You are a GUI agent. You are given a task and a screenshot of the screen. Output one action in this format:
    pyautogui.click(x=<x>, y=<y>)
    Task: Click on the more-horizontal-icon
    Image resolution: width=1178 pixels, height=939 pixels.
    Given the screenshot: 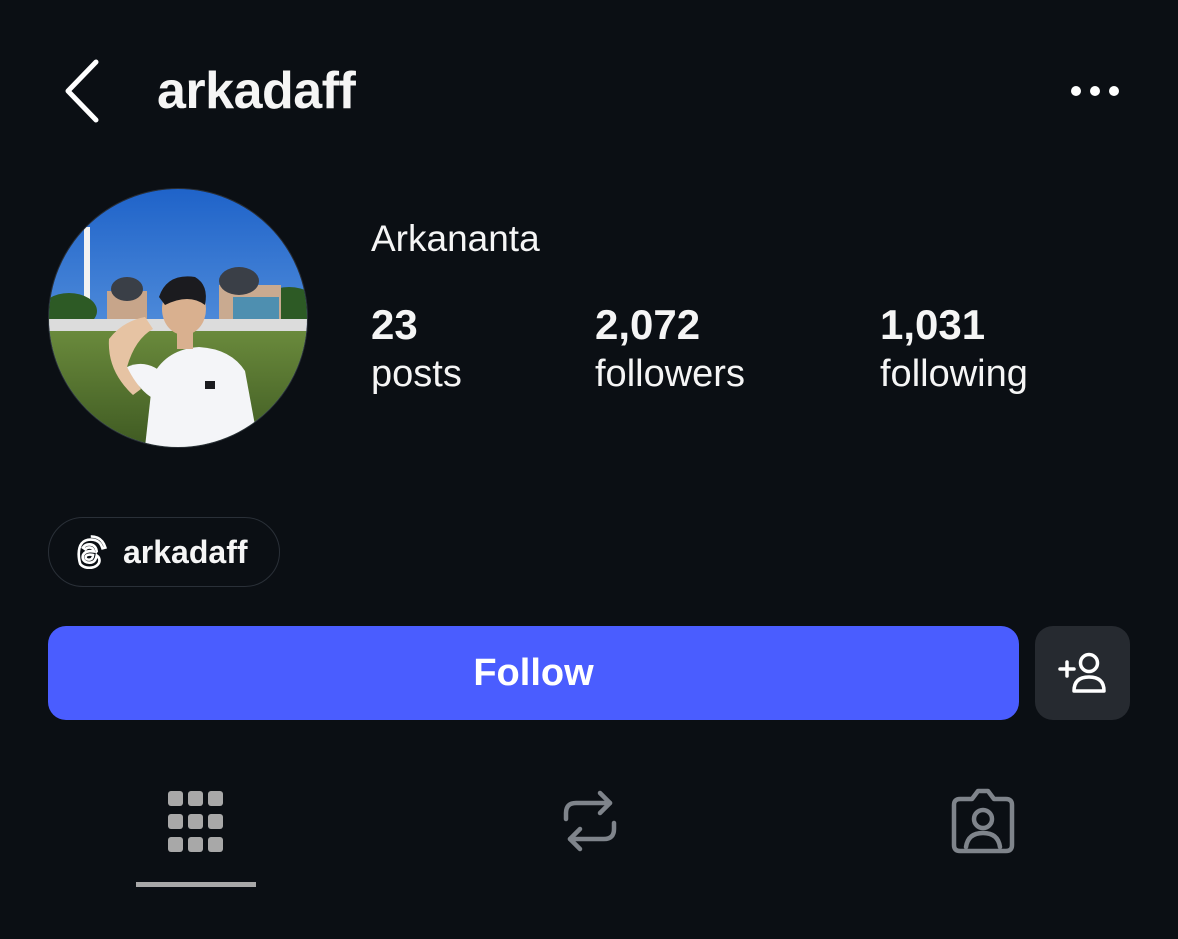 What is the action you would take?
    pyautogui.click(x=1095, y=91)
    